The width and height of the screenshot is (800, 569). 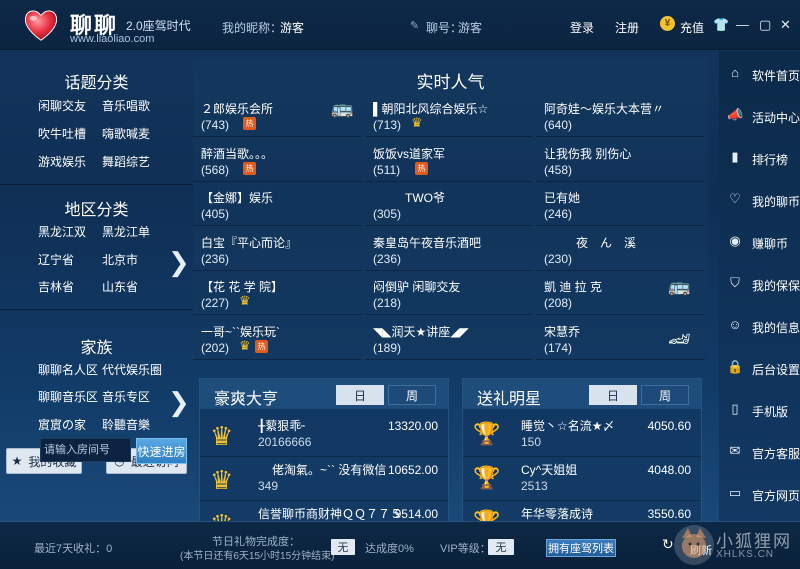 I want to click on ranking-row: ♛ ╂蕠狠乖╴ 20166666 13320.00, so click(x=324, y=435).